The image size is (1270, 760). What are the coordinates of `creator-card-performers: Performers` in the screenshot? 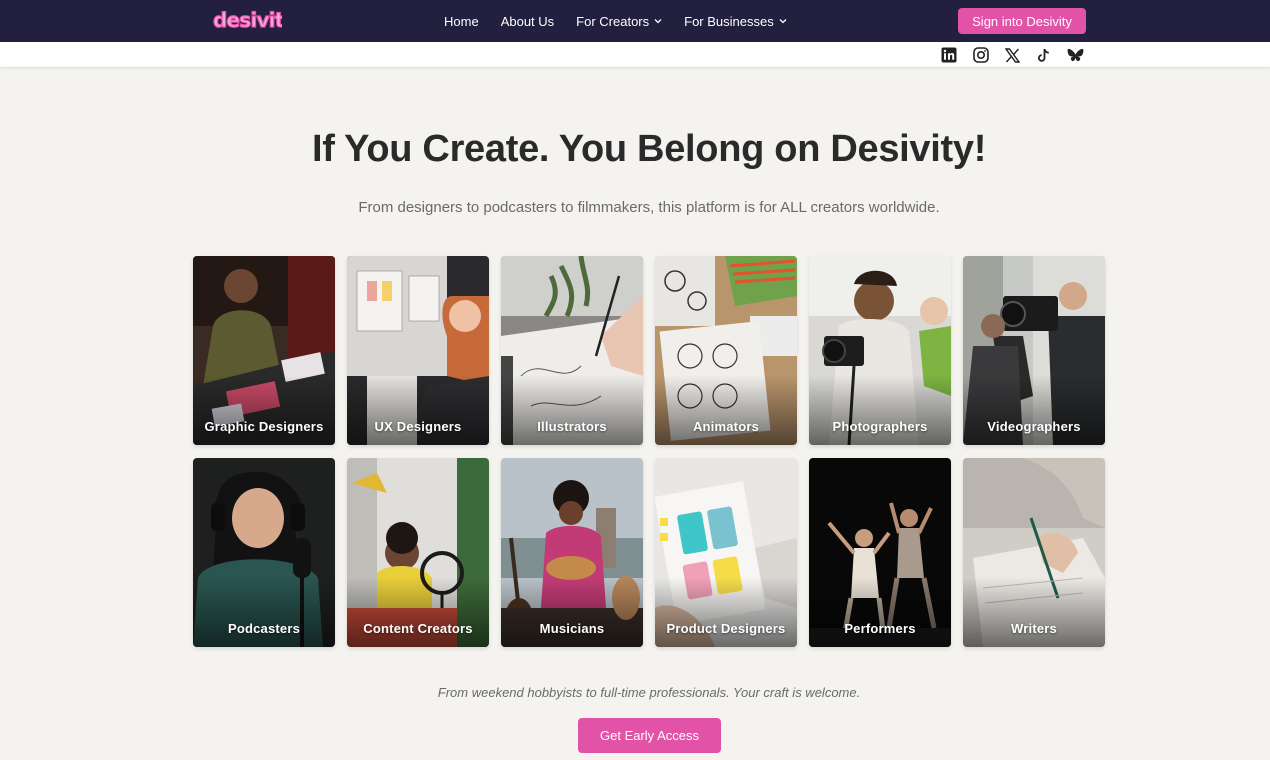 It's located at (880, 552).